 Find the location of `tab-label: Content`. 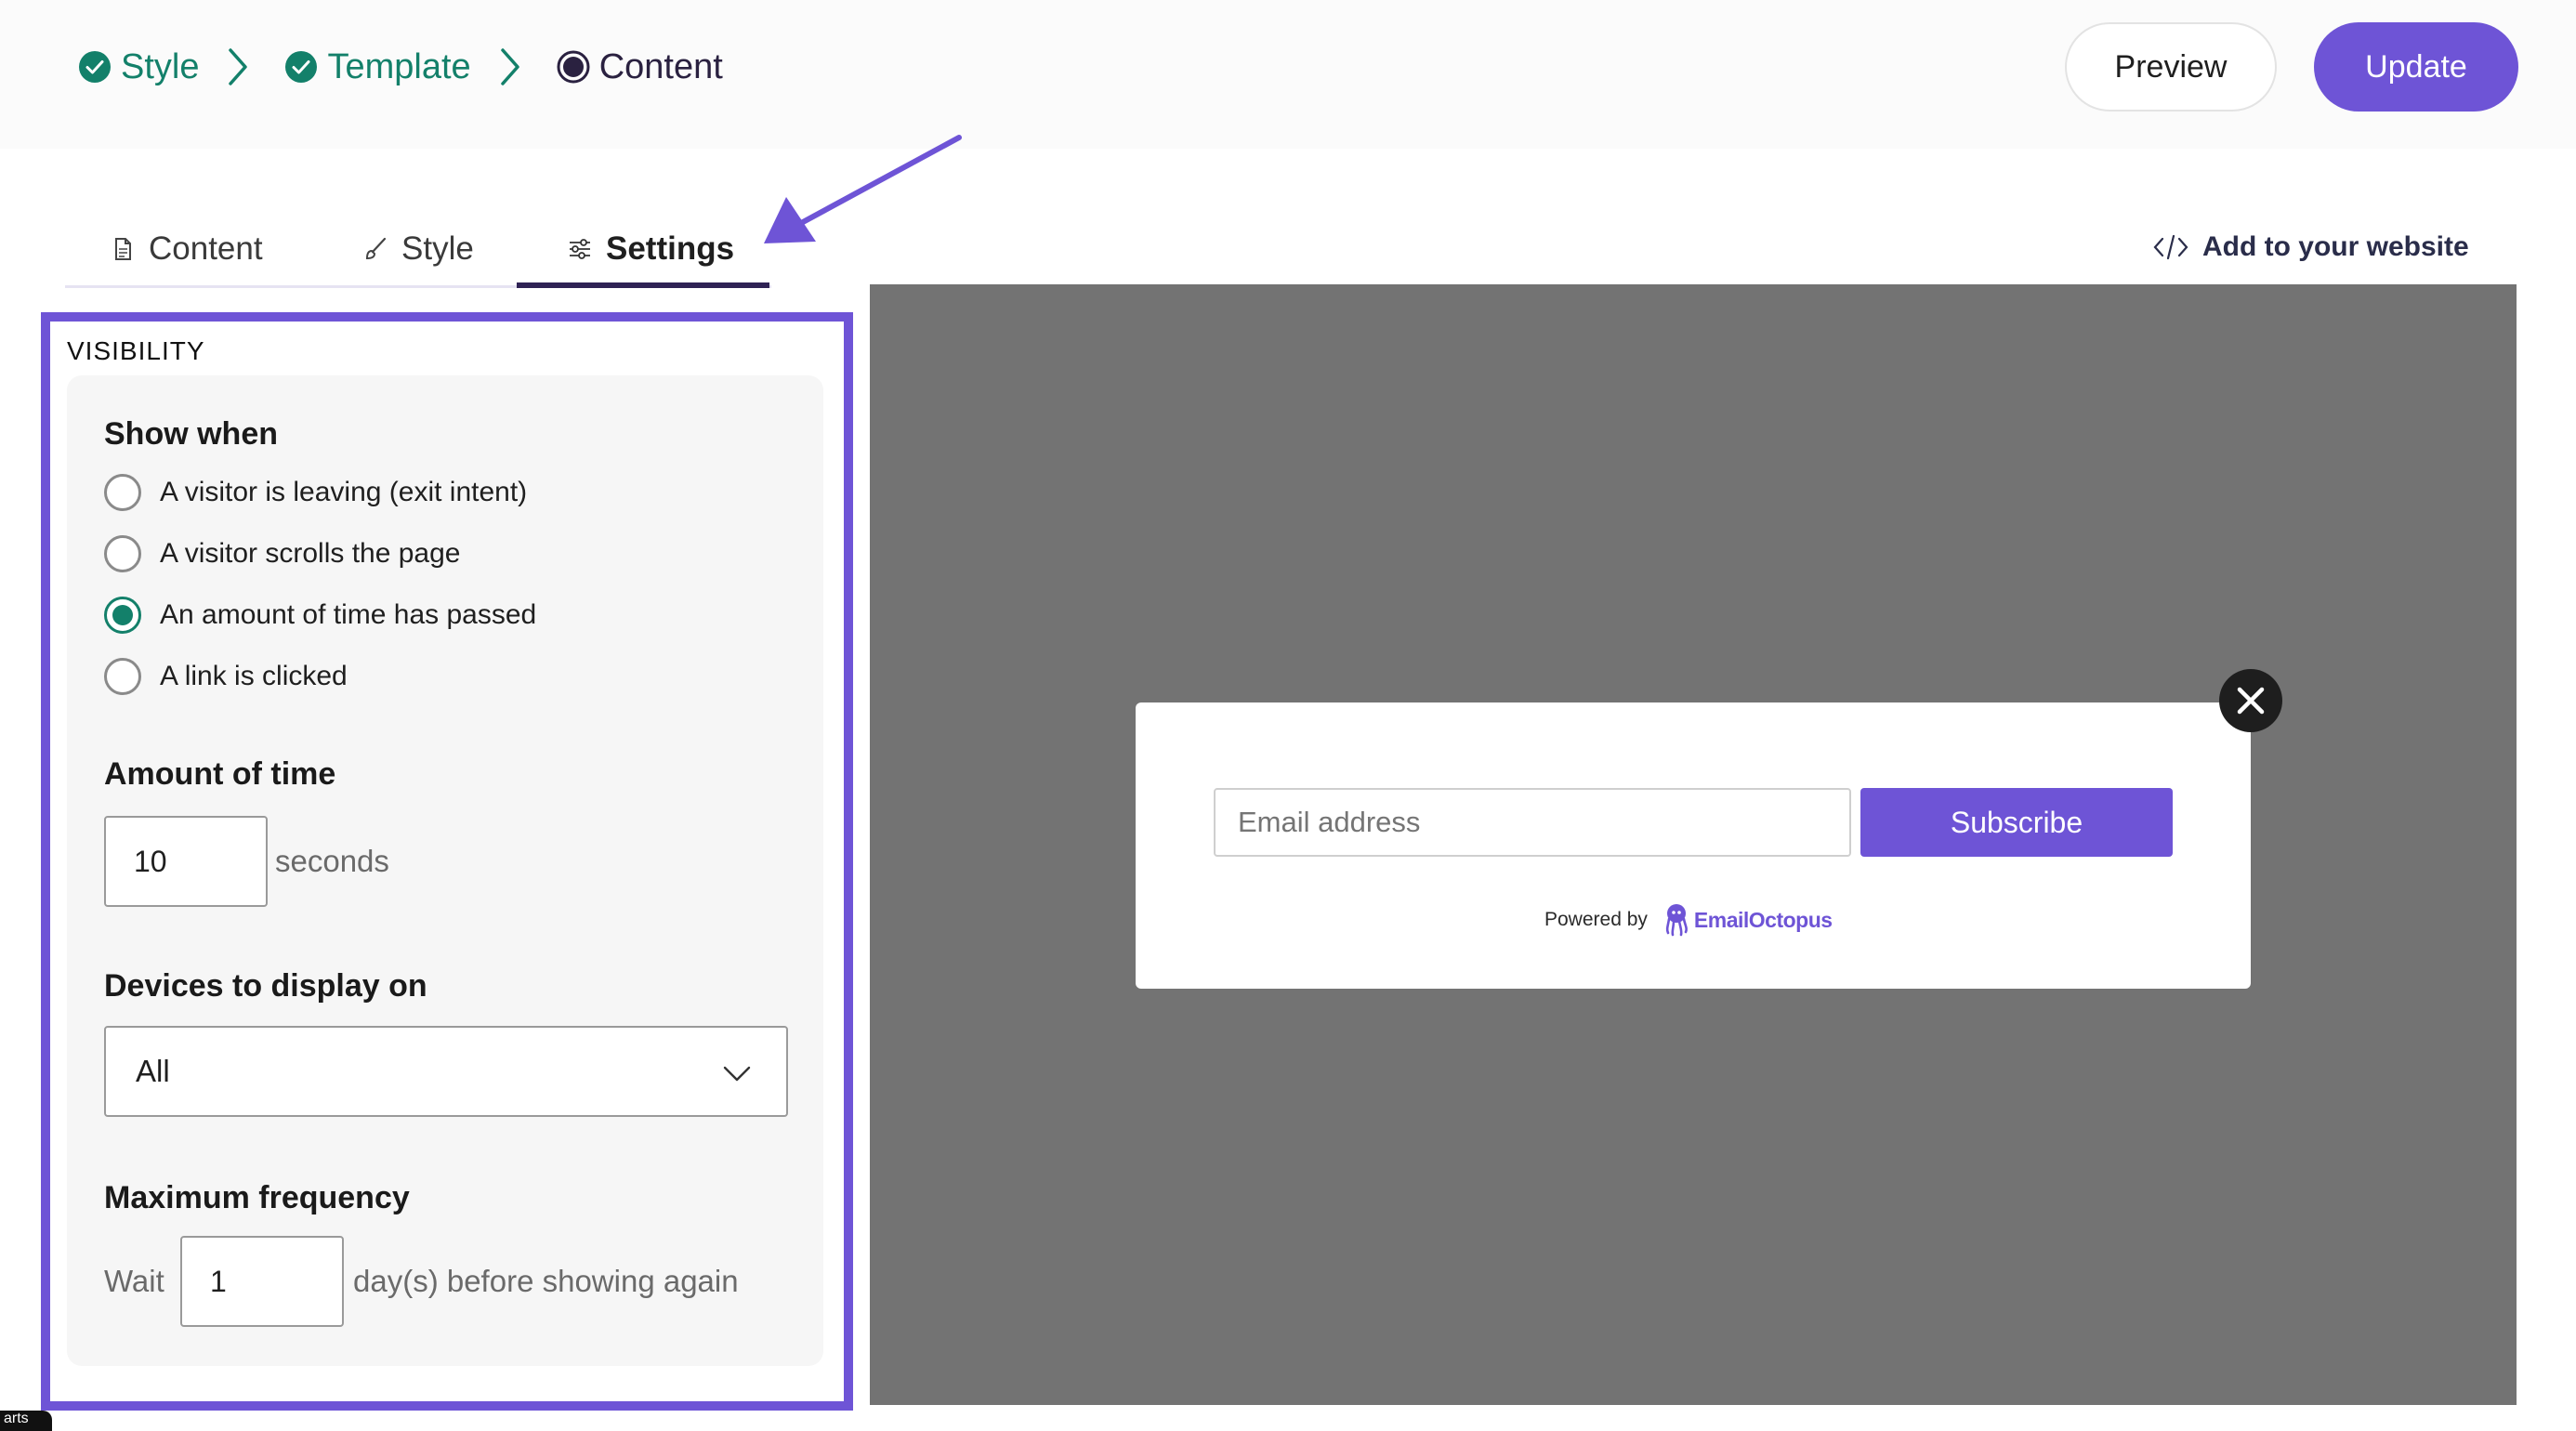

tab-label: Content is located at coordinates (206, 248).